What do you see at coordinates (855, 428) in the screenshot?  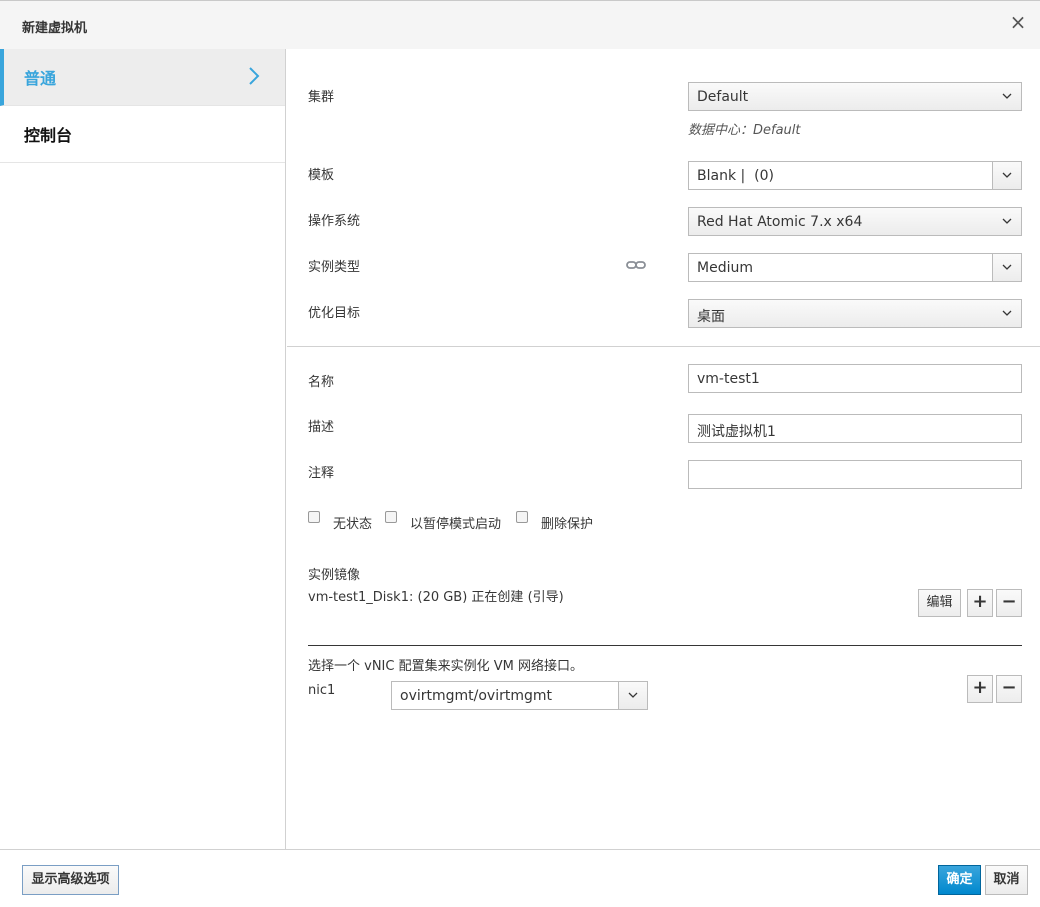 I see `description-input: 测试虚拟机1` at bounding box center [855, 428].